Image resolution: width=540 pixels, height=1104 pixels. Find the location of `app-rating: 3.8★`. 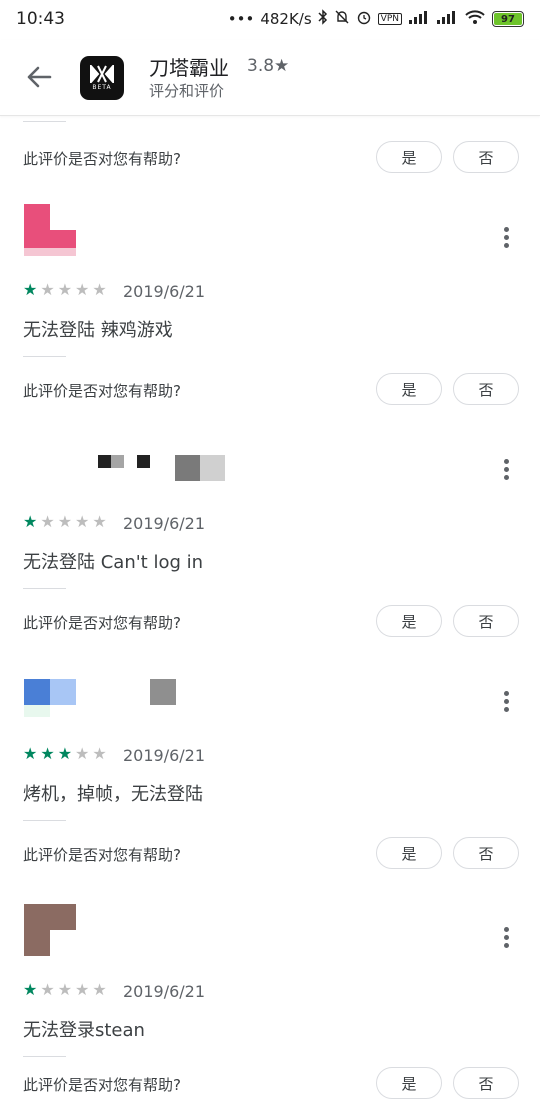

app-rating: 3.8★ is located at coordinates (268, 66).